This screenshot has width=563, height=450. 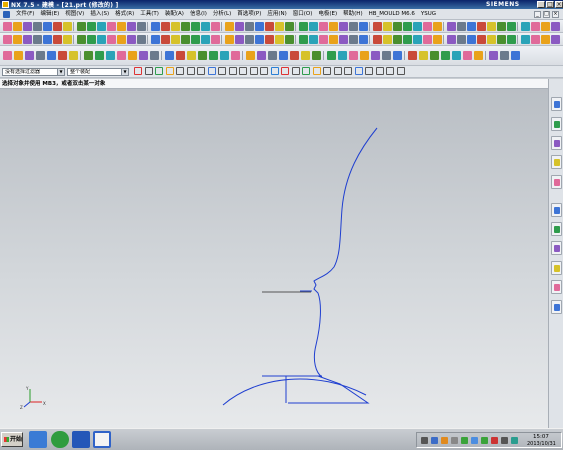 I want to click on volume-icon, so click(x=504, y=440).